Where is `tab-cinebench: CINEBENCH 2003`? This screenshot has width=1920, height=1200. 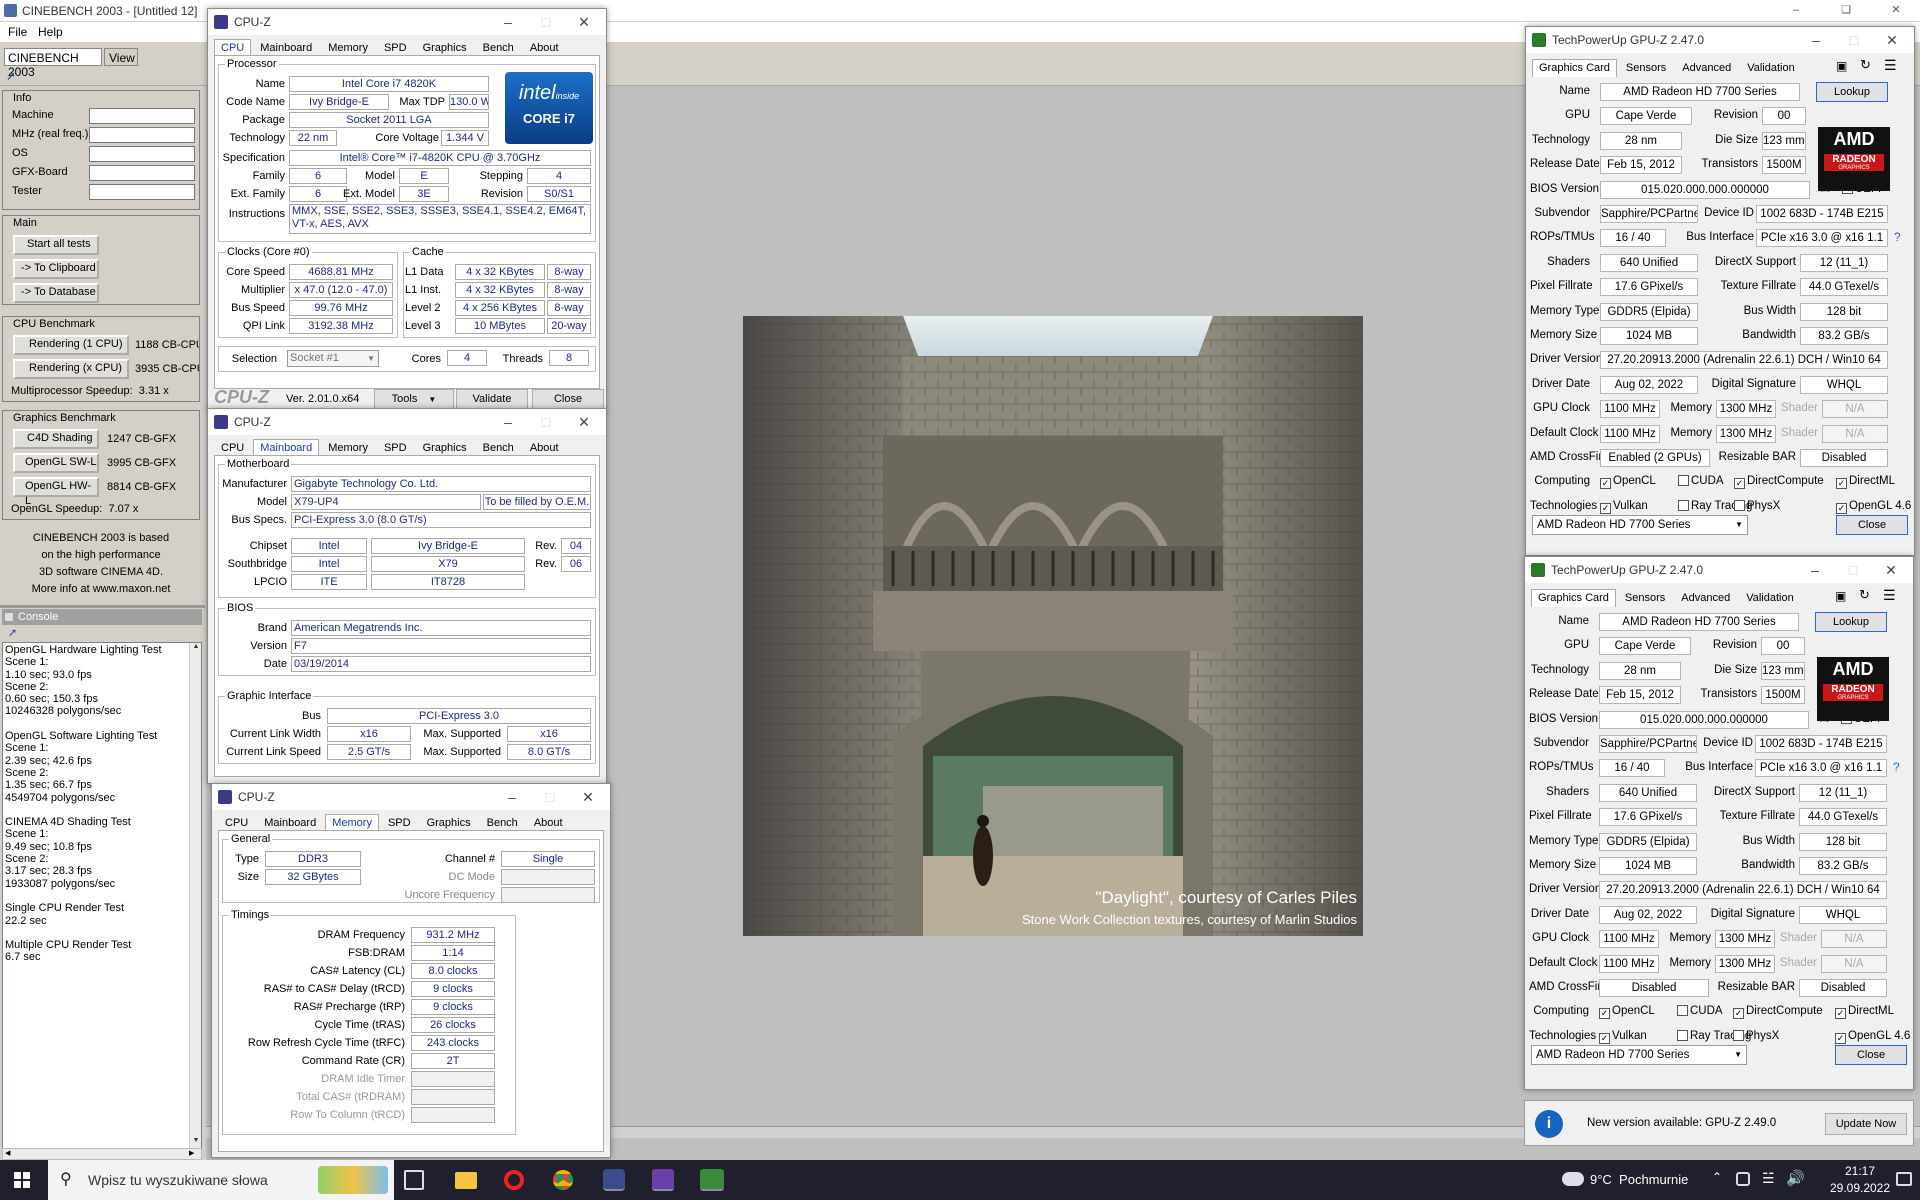 tab-cinebench: CINEBENCH 2003 is located at coordinates (53, 63).